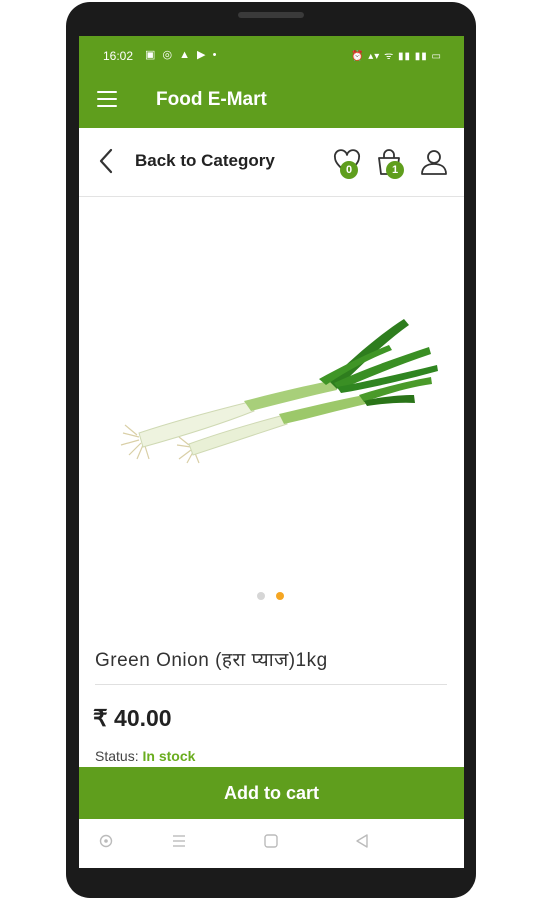 The image size is (540, 900). What do you see at coordinates (132, 718) in the screenshot?
I see `product-price: ₹ 40.00` at bounding box center [132, 718].